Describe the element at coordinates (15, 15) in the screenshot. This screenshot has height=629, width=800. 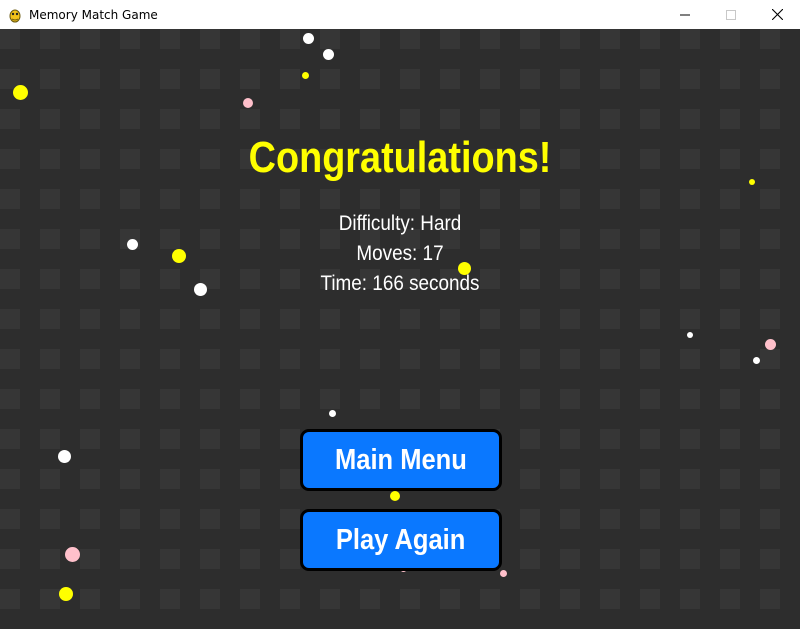
I see `pygame-snake-icon` at that location.